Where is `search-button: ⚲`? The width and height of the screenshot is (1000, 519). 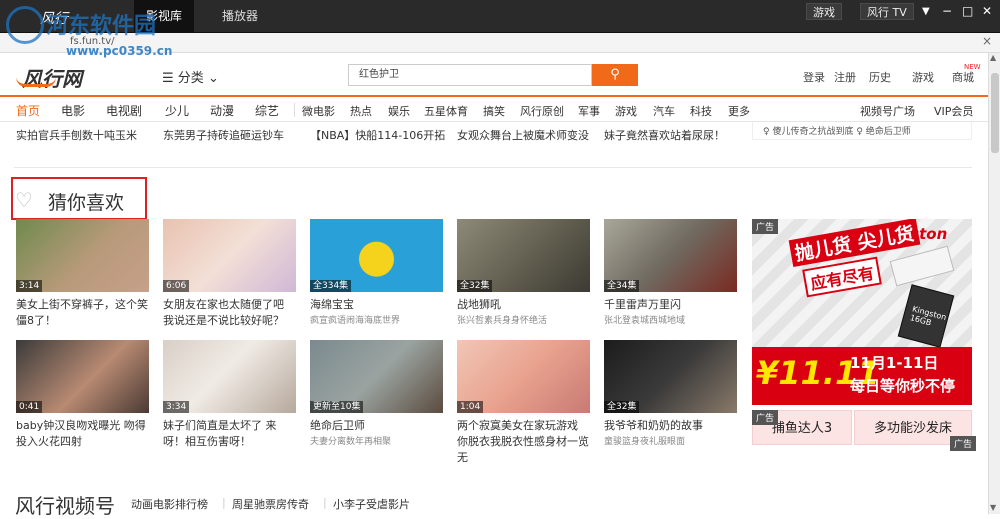
search-button: ⚲ is located at coordinates (615, 75).